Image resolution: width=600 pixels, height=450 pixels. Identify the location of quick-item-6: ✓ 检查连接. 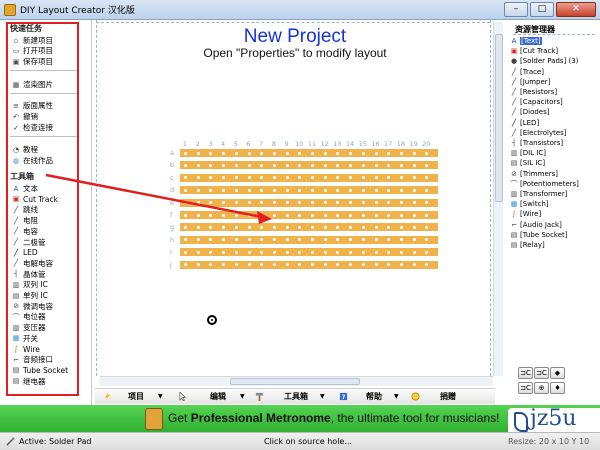
(32, 127).